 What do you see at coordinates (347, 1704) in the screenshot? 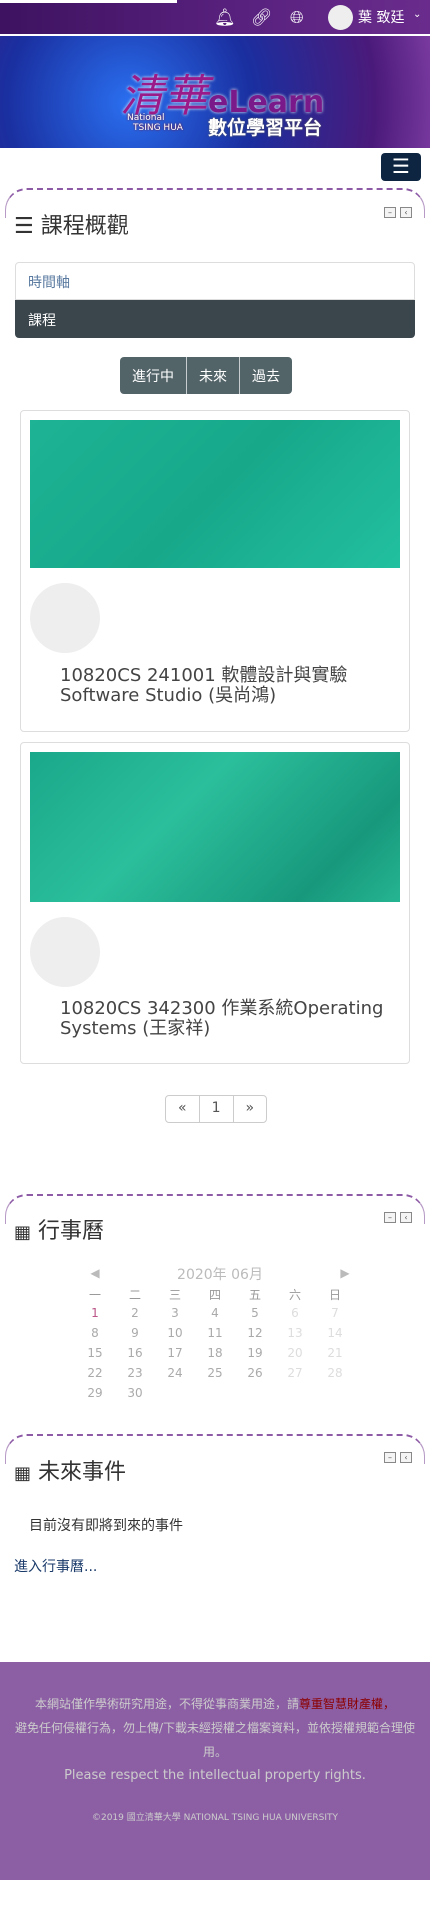
I see `footer-emphasis: 尊重智慧財產權，` at bounding box center [347, 1704].